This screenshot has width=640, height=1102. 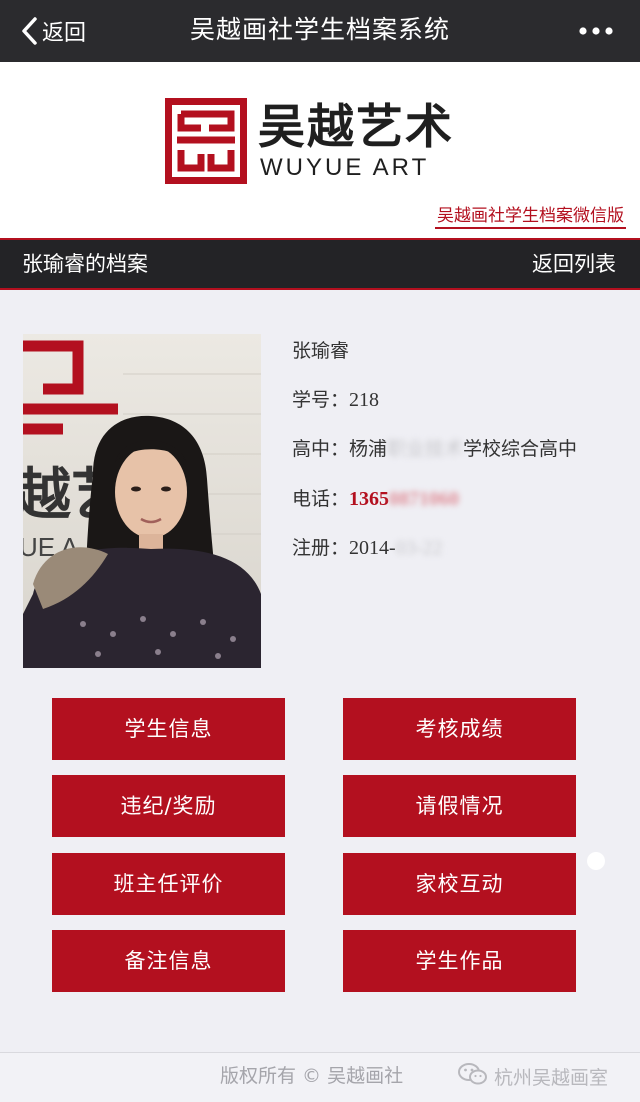 What do you see at coordinates (321, 548) in the screenshot?
I see `register-label: 注册：` at bounding box center [321, 548].